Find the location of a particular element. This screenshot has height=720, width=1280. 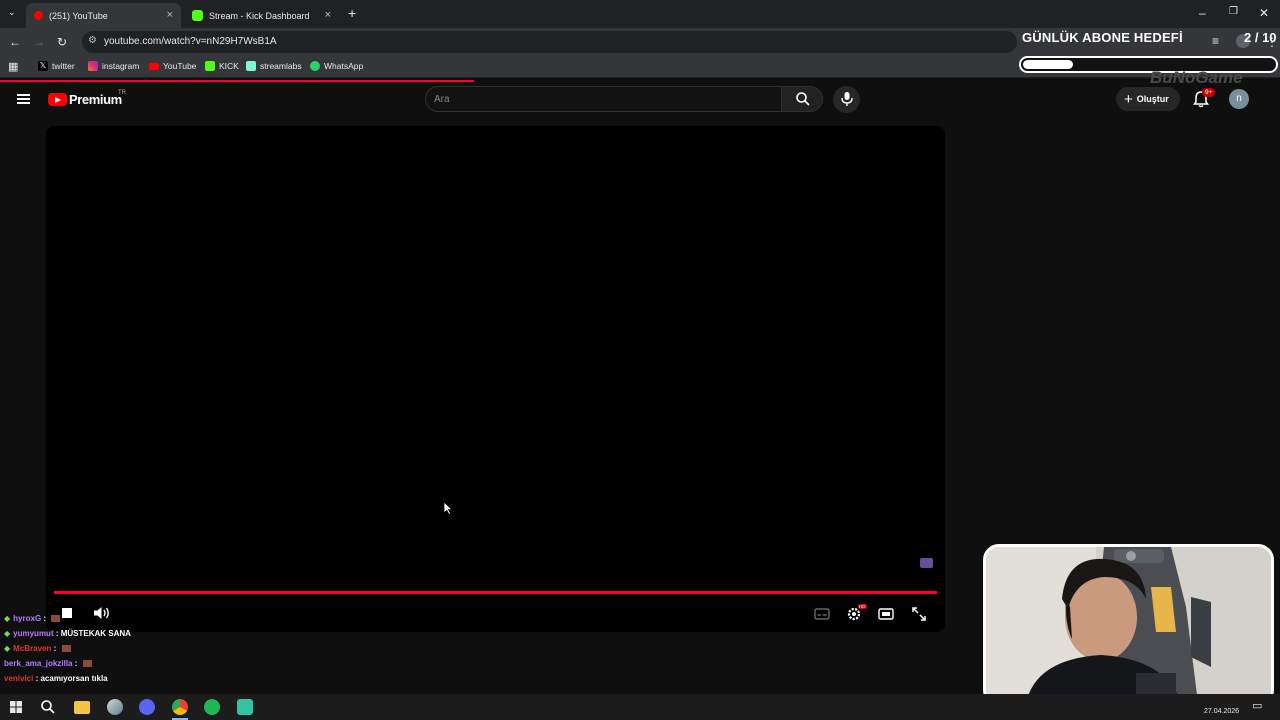

x-icon: 𝕏 is located at coordinates (43, 66).